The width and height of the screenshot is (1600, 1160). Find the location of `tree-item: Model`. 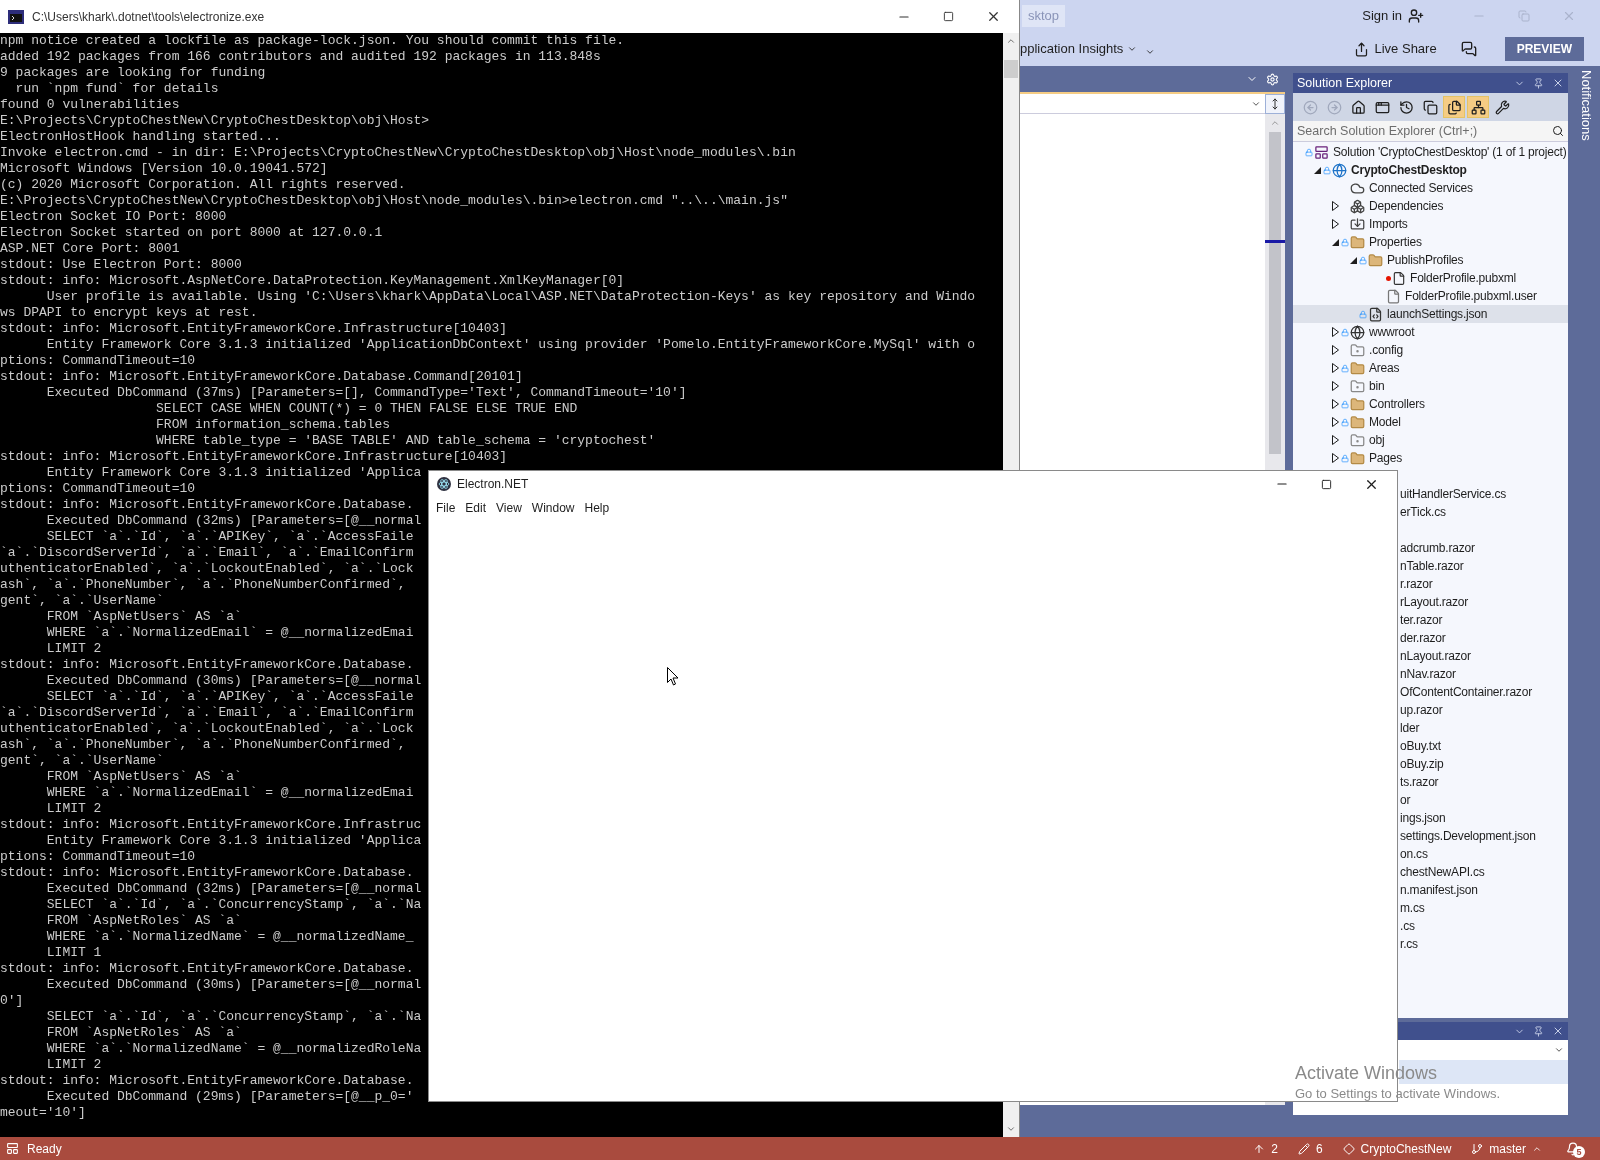

tree-item: Model is located at coordinates (1430, 422).